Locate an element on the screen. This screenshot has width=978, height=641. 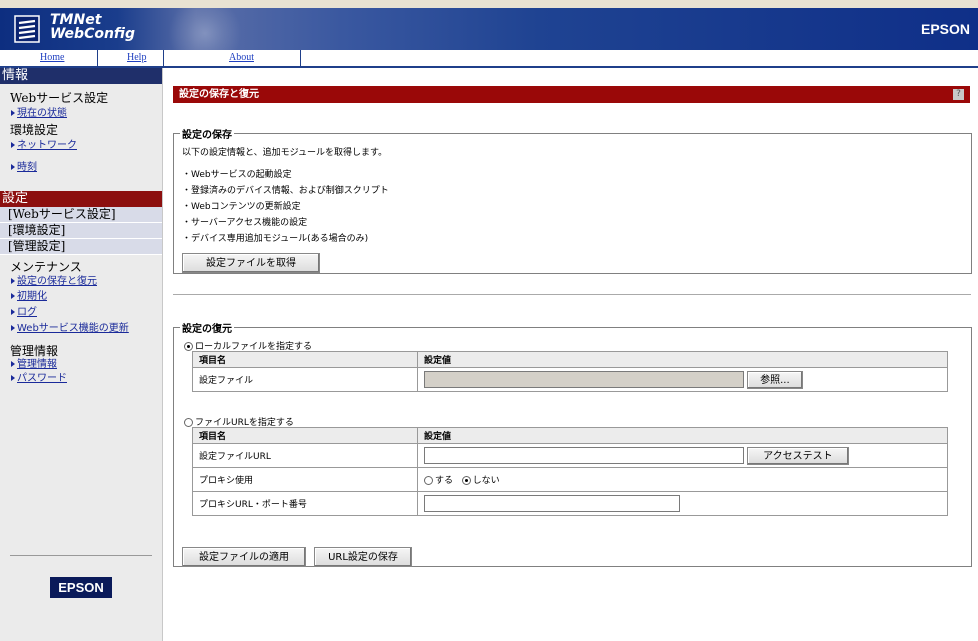
sidebar-settings-heading: 設定 is located at coordinates (81, 199).